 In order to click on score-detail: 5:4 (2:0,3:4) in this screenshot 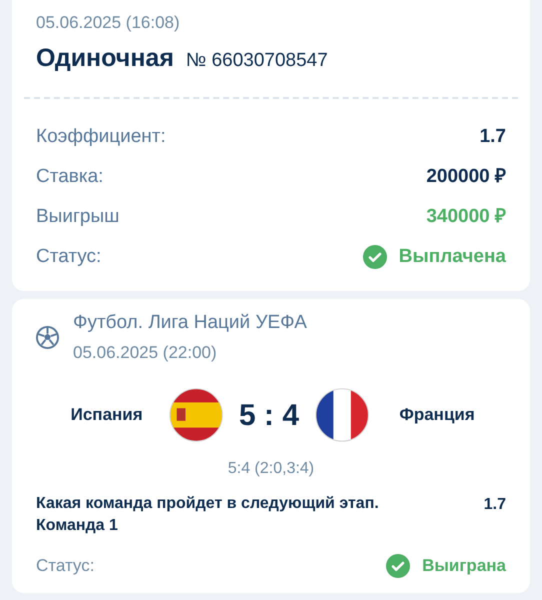, I will do `click(271, 469)`.